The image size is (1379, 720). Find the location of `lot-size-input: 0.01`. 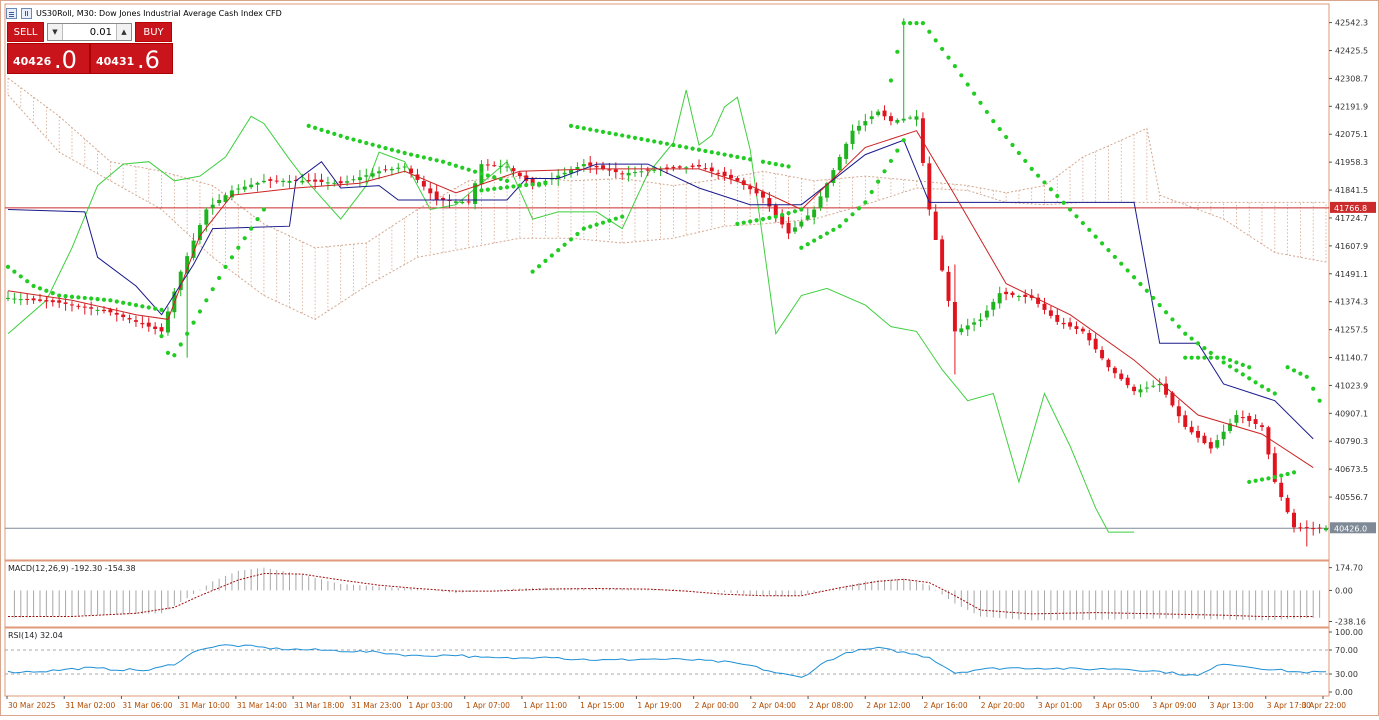

lot-size-input: 0.01 is located at coordinates (89, 32).